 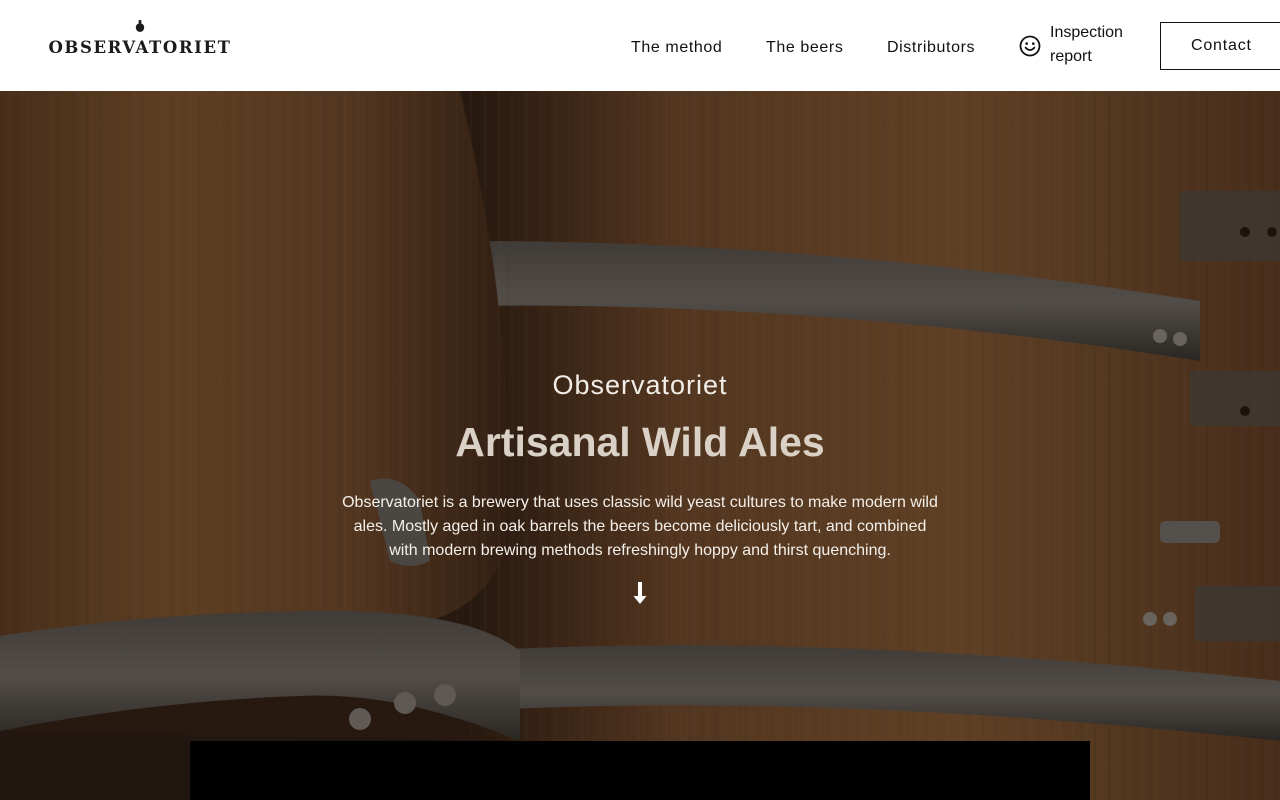 I want to click on nav-link-beers: The beers, so click(x=804, y=48).